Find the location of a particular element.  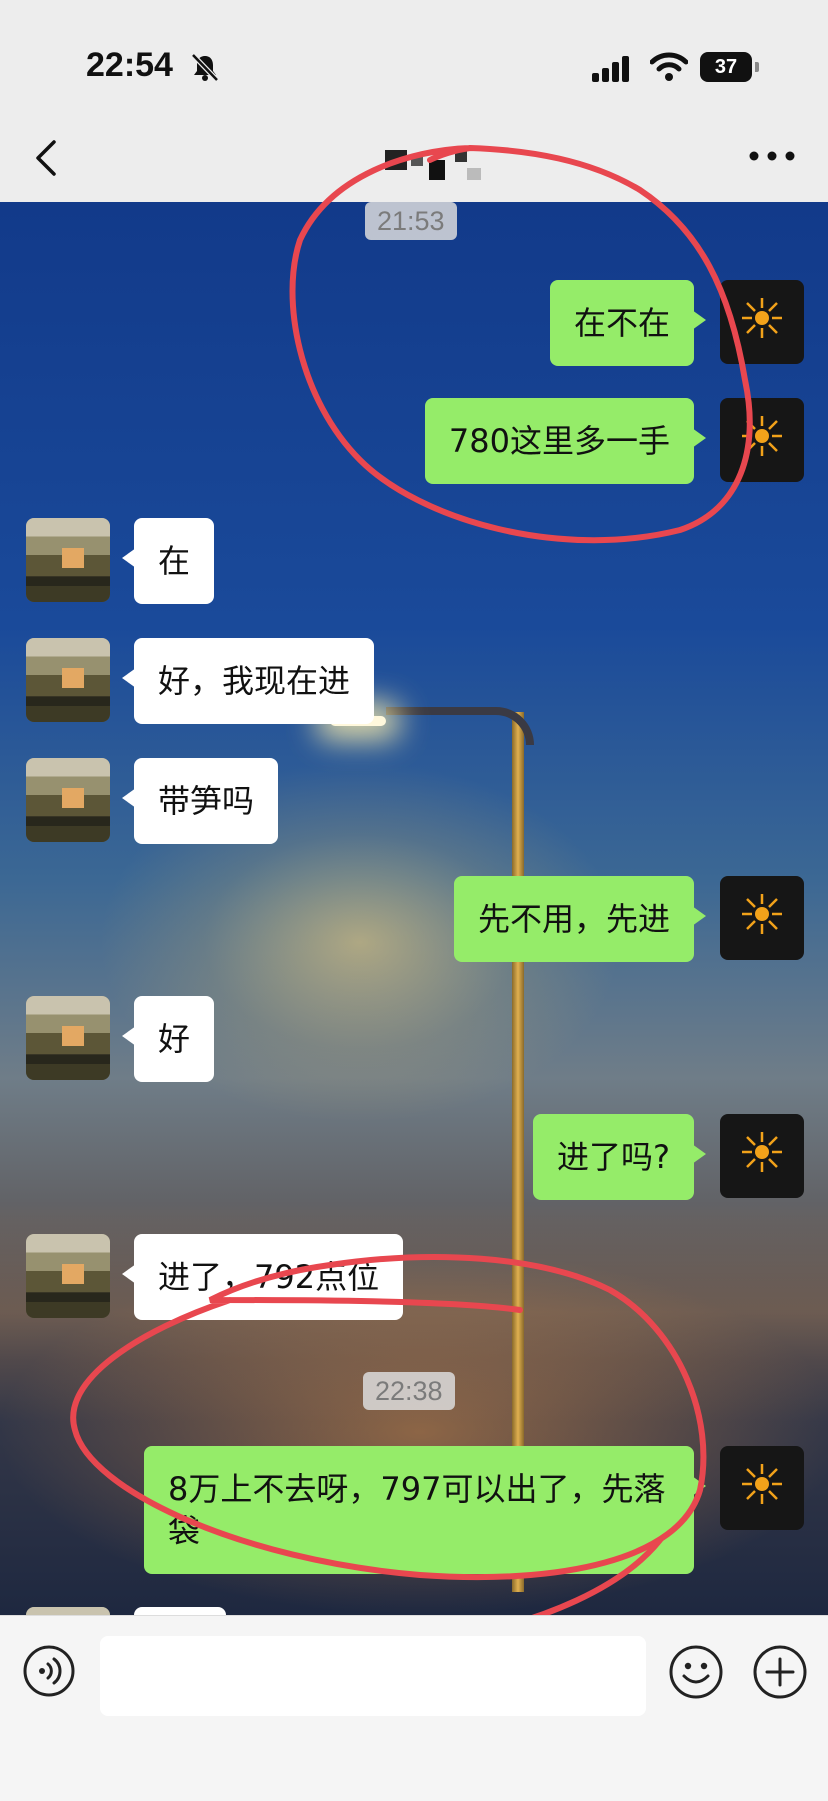

chevron-left-icon is located at coordinates (47, 158).